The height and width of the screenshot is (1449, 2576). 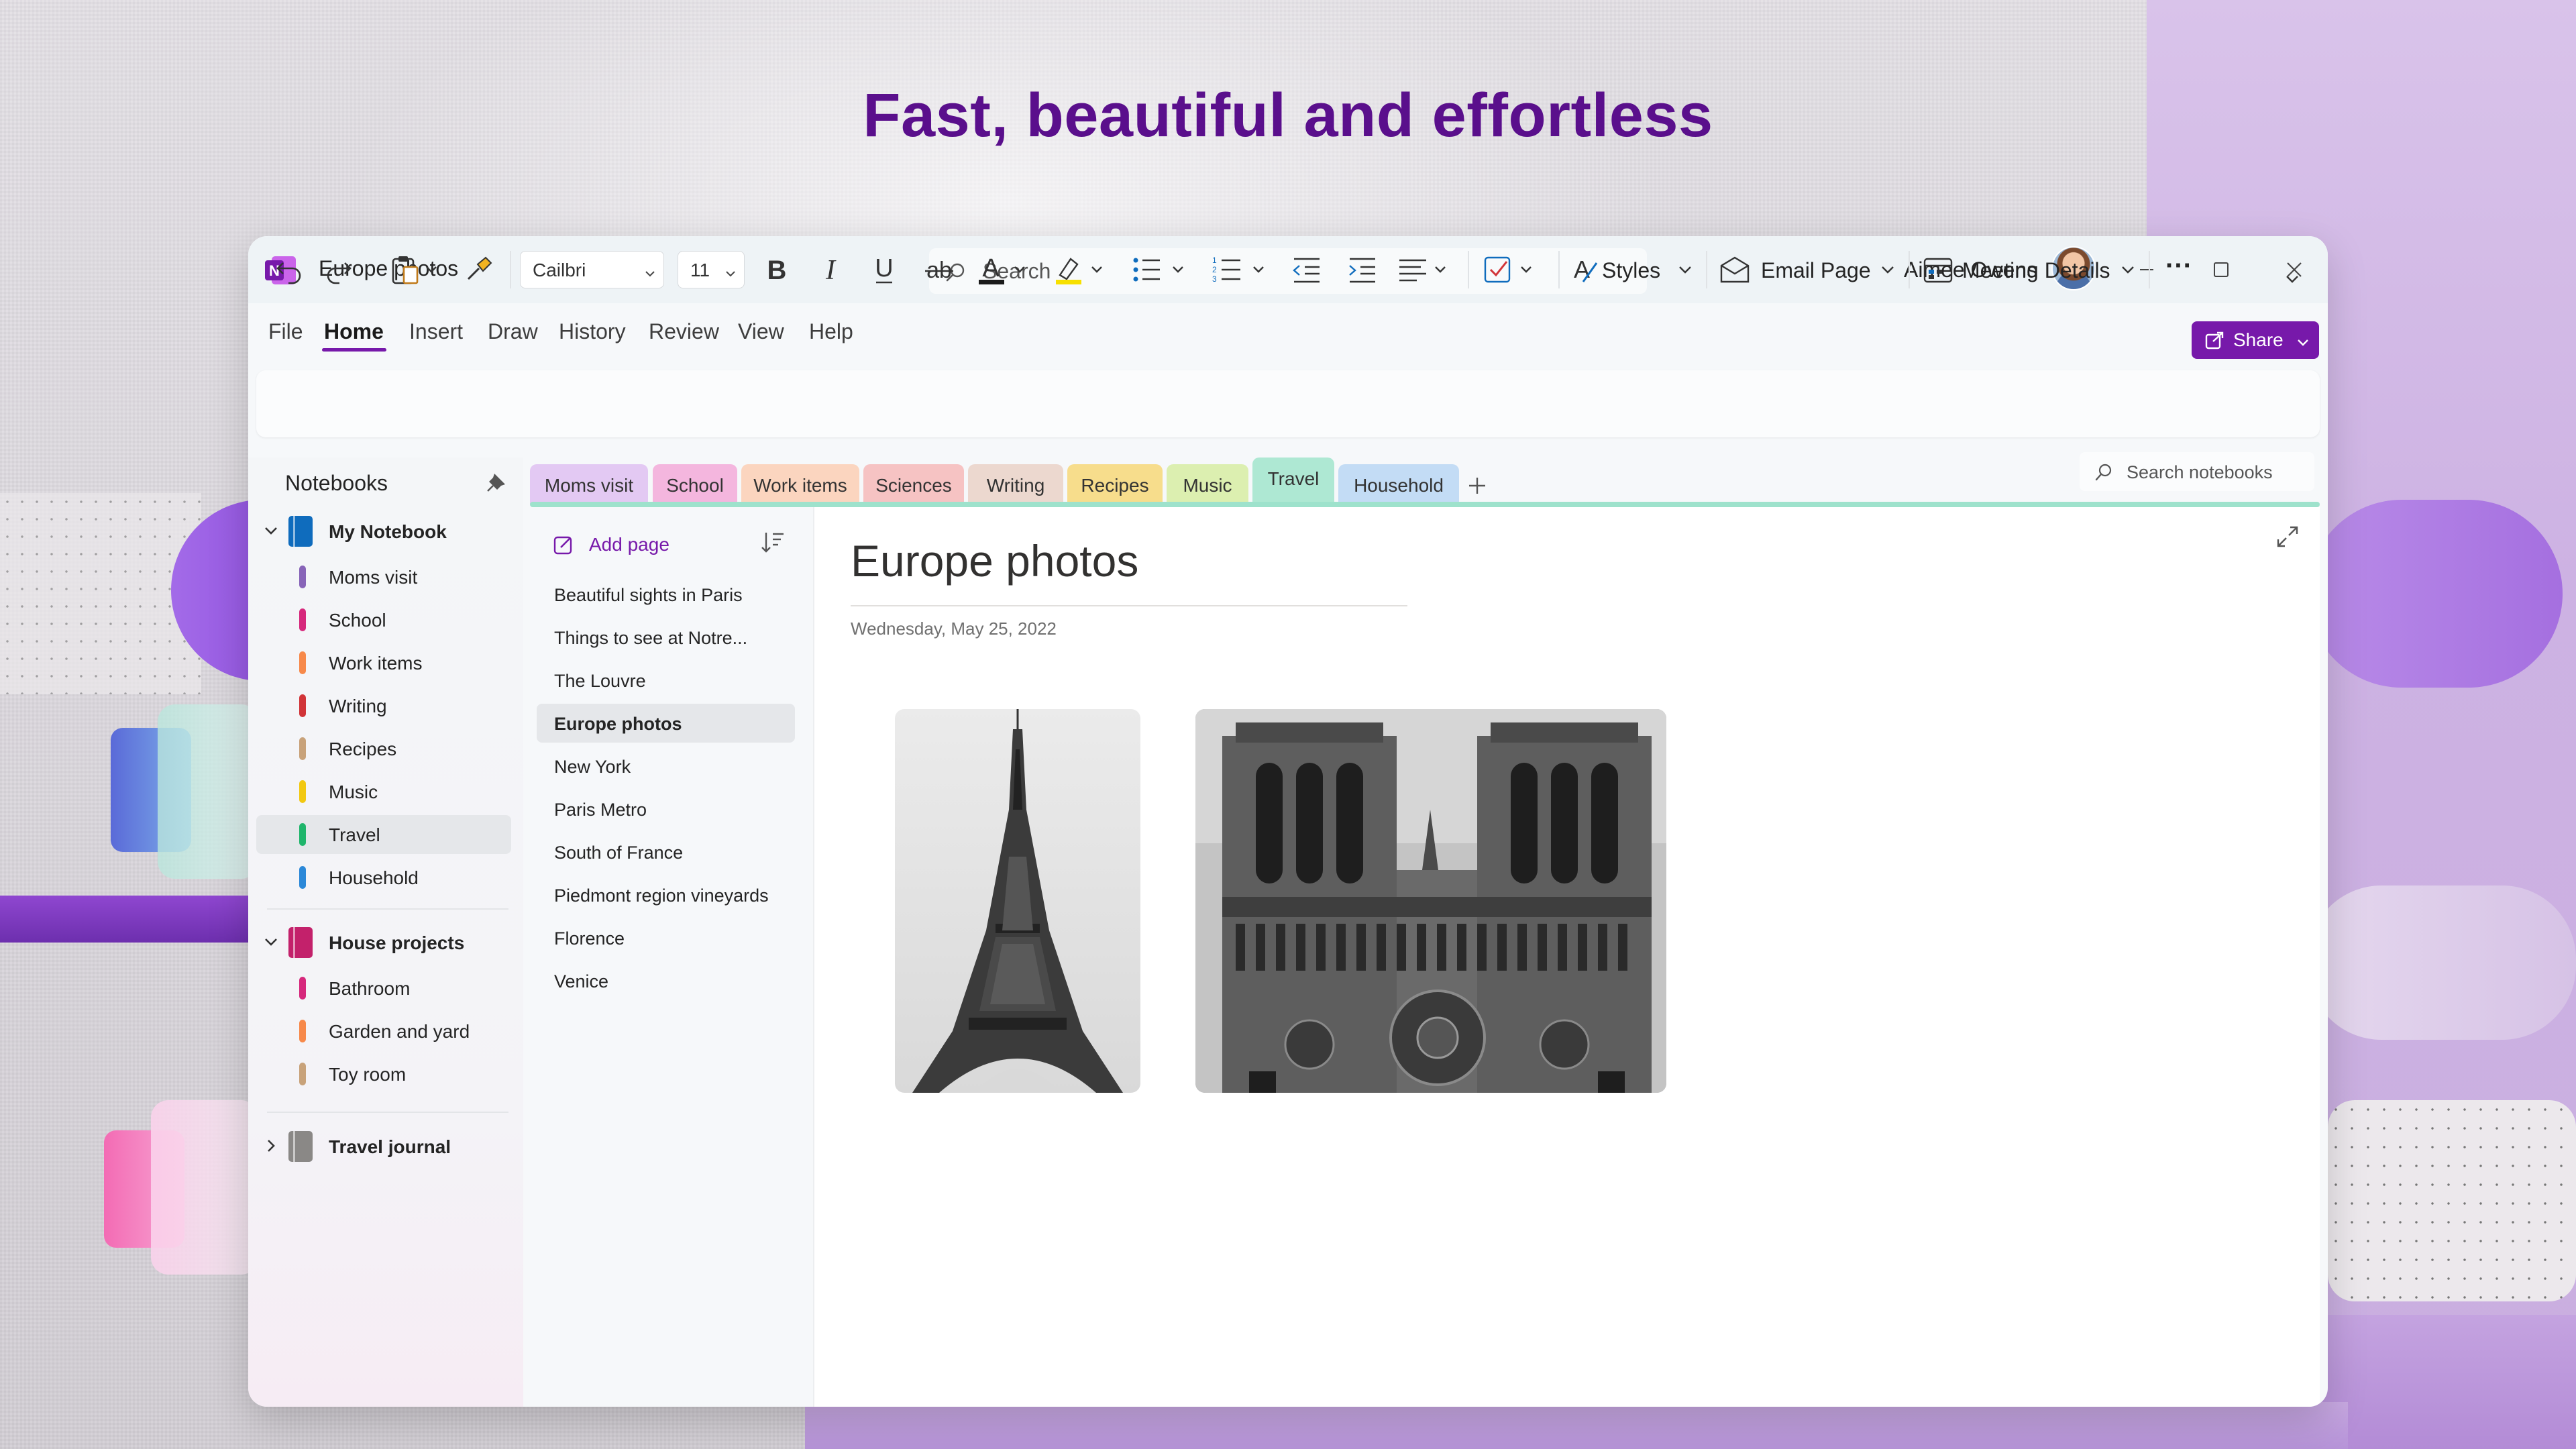 What do you see at coordinates (2287, 536) in the screenshot?
I see `full-page-view-button` at bounding box center [2287, 536].